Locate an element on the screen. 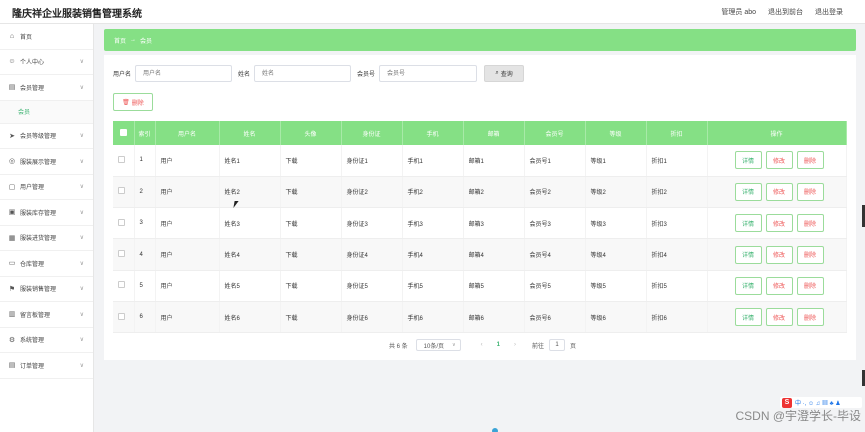 Image resolution: width=865 pixels, height=432 pixels. sidebar-item: ◎ 服装展示管理 ∨ is located at coordinates (46, 162).